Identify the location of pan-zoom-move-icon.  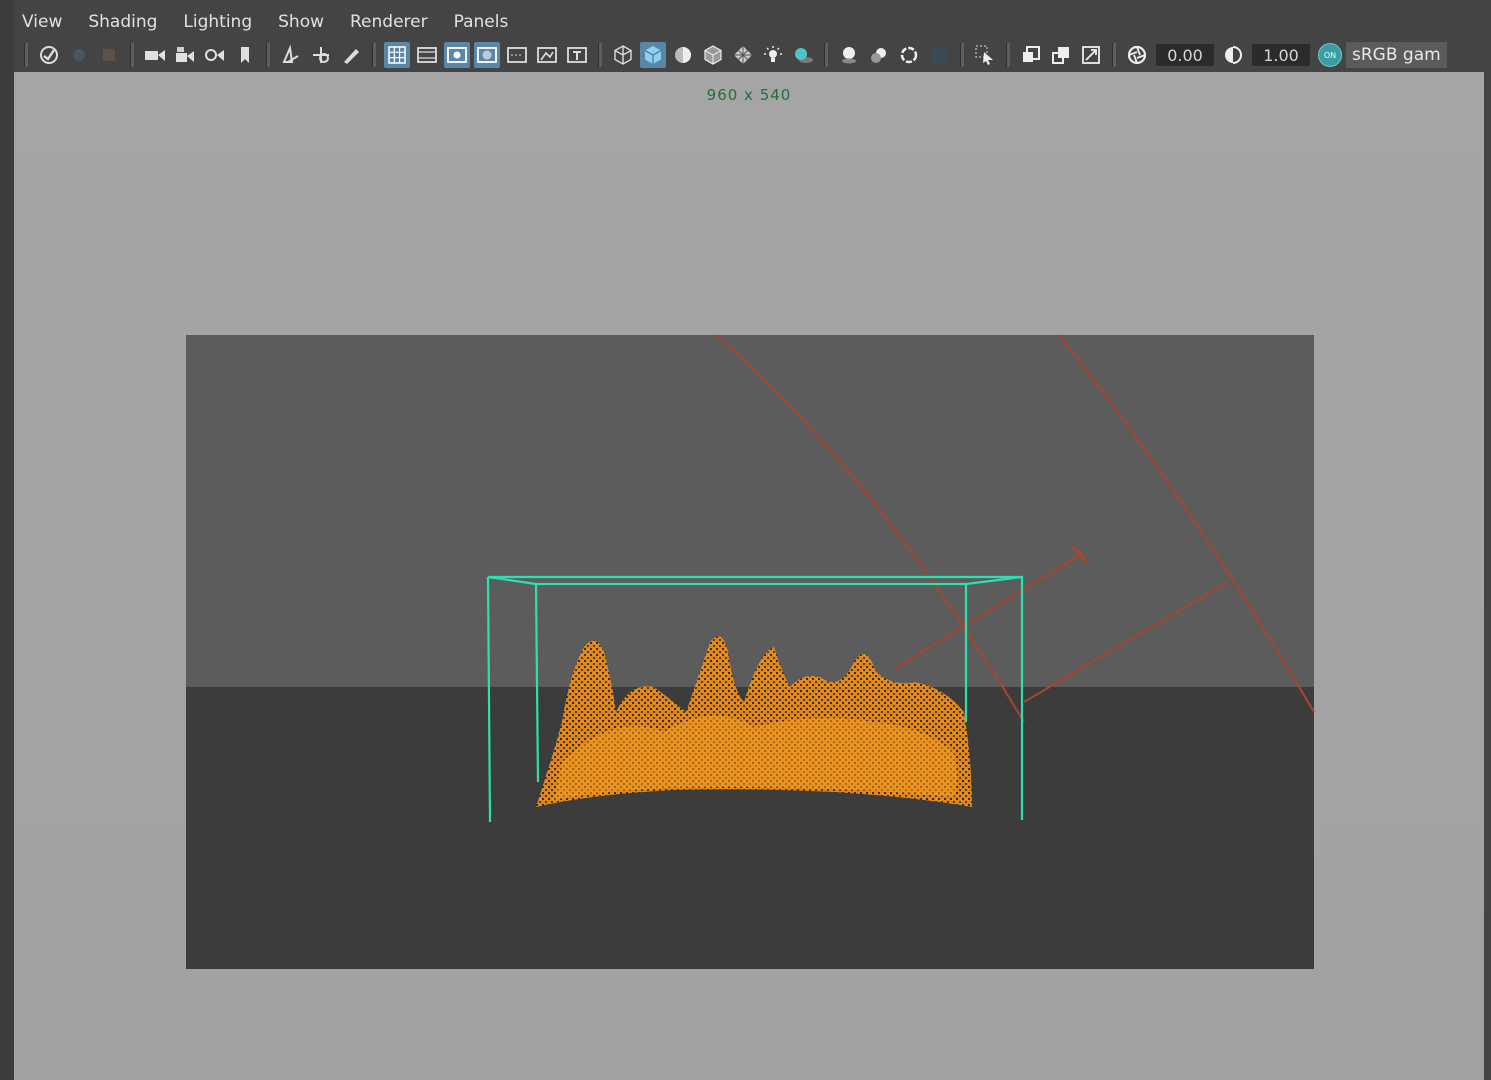
(321, 55).